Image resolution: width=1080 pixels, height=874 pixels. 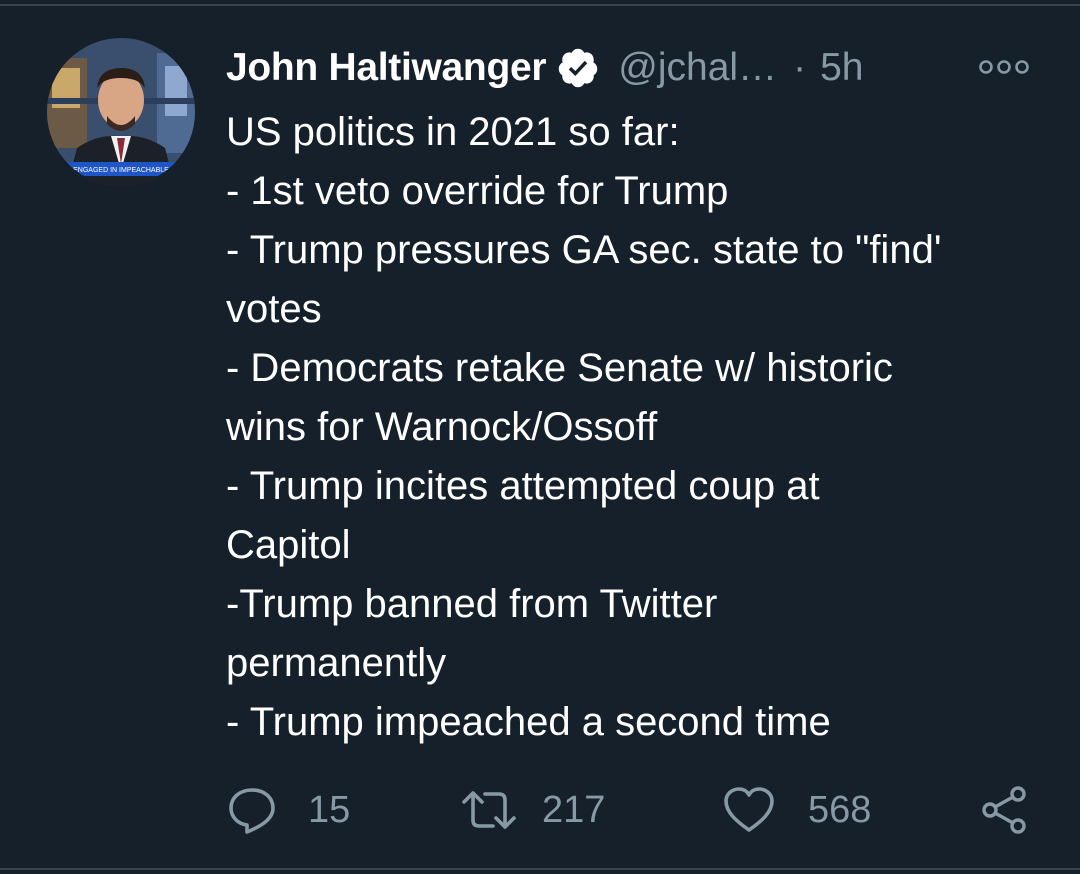 What do you see at coordinates (540, 871) in the screenshot?
I see `bottom-divider` at bounding box center [540, 871].